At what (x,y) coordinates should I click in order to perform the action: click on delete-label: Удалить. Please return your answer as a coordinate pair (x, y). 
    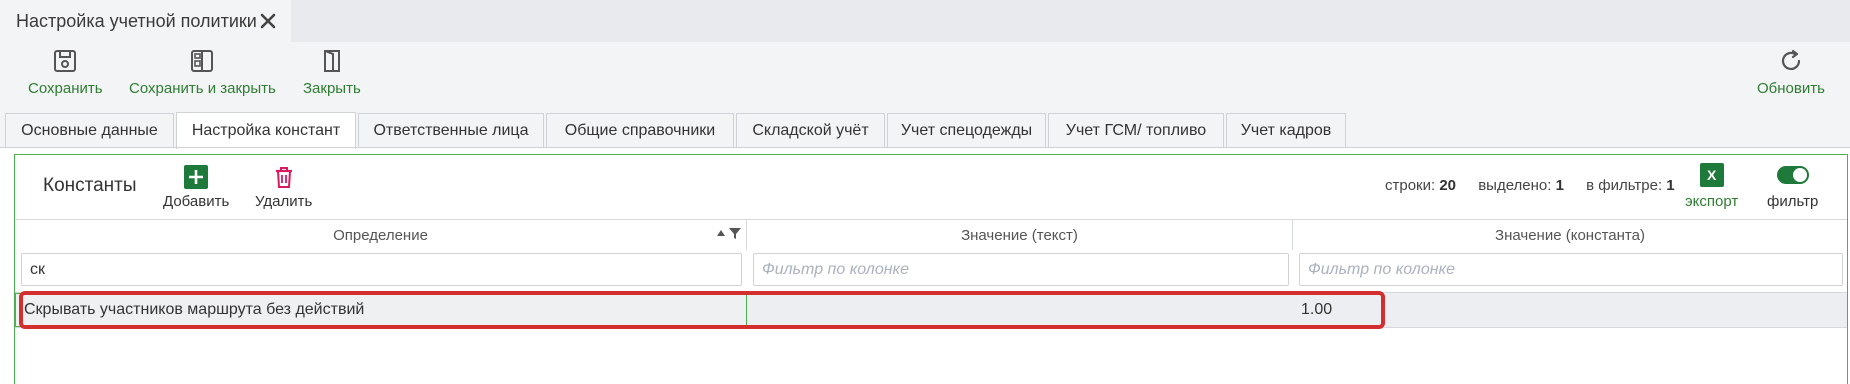
    Looking at the image, I should click on (284, 201).